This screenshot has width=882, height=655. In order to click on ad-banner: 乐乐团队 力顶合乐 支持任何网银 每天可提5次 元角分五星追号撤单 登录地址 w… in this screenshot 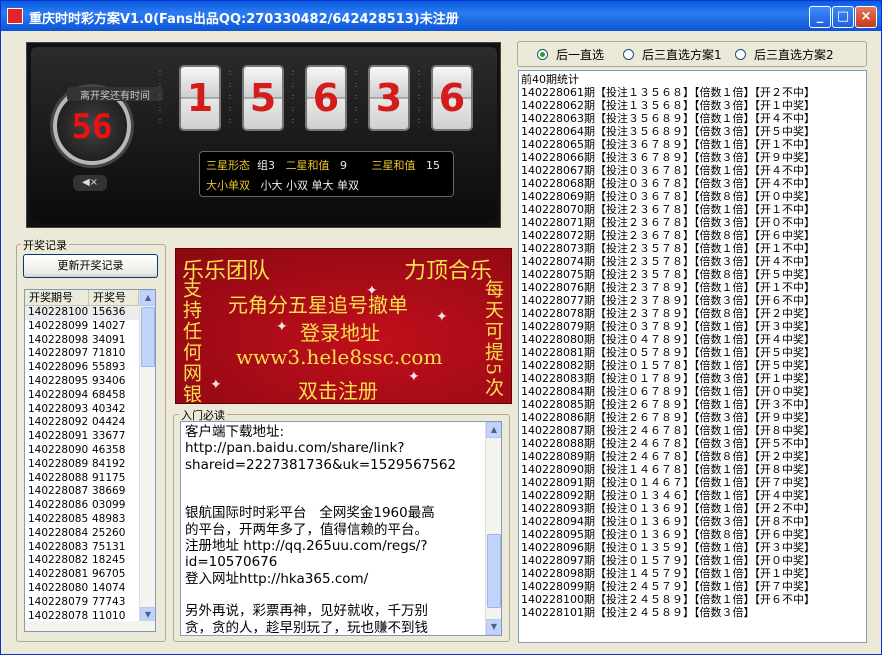, I will do `click(343, 326)`.